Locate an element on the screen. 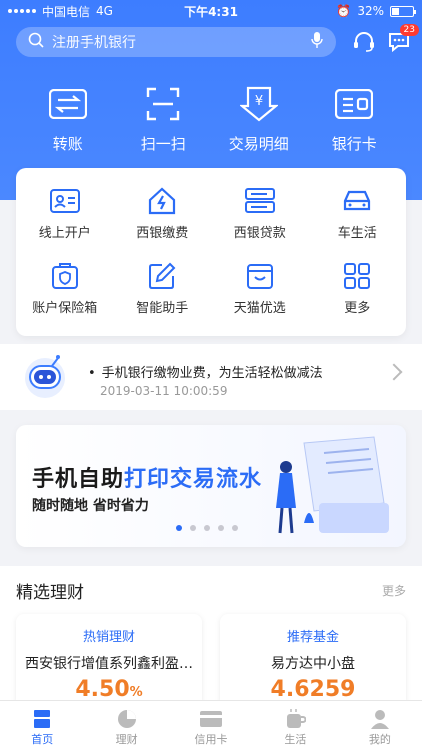 The image size is (422, 750). id-card-icon is located at coordinates (65, 201).